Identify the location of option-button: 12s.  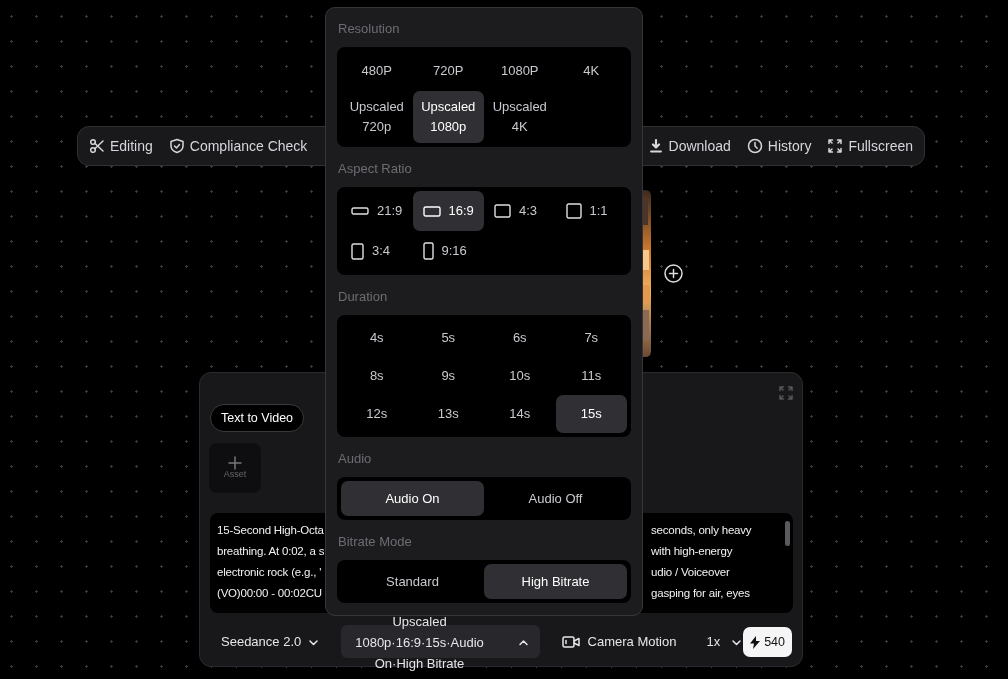
(377, 414).